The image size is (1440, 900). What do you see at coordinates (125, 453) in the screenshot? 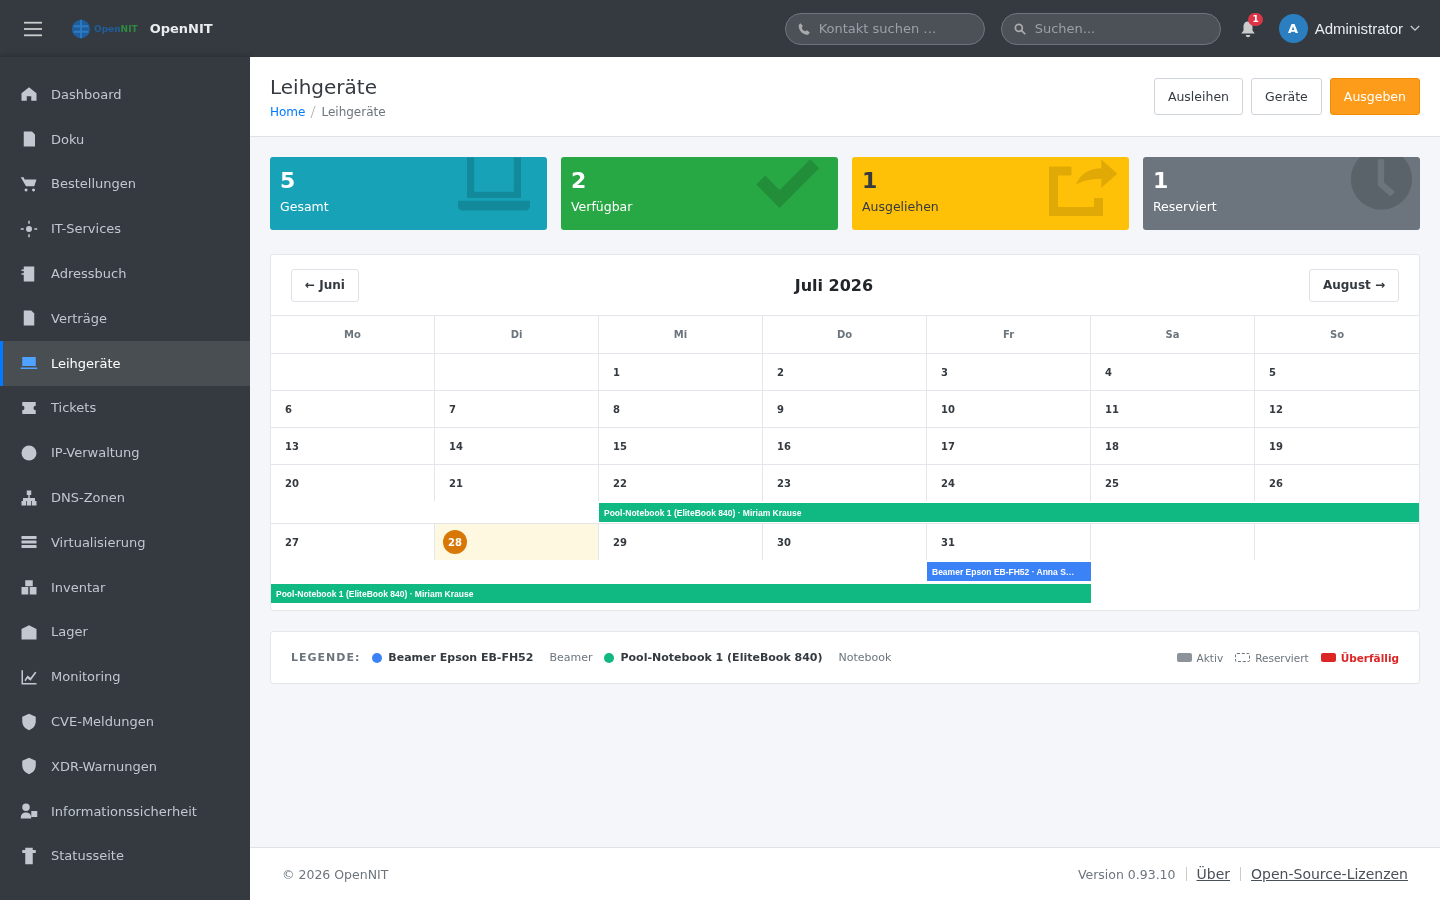
I see `sidebar-item: IP-Verwaltung` at bounding box center [125, 453].